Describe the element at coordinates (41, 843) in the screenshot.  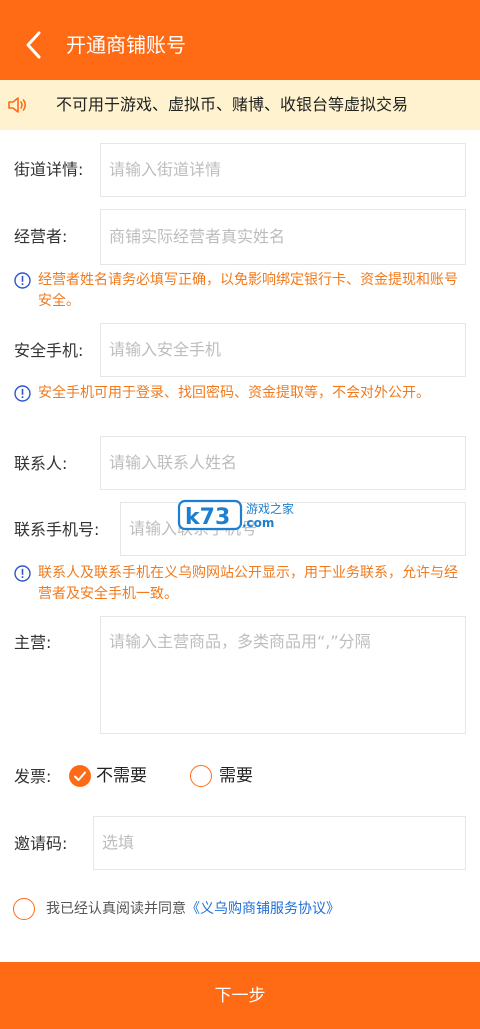
I see `invite-label: 邀请码:` at that location.